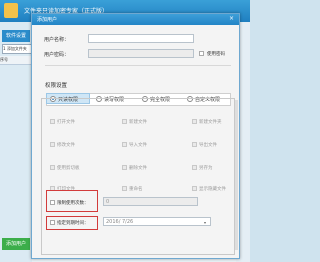  Describe the element at coordinates (157, 221) in the screenshot. I see `expiry-date-input: 2016/ 7/26 ▾` at that location.